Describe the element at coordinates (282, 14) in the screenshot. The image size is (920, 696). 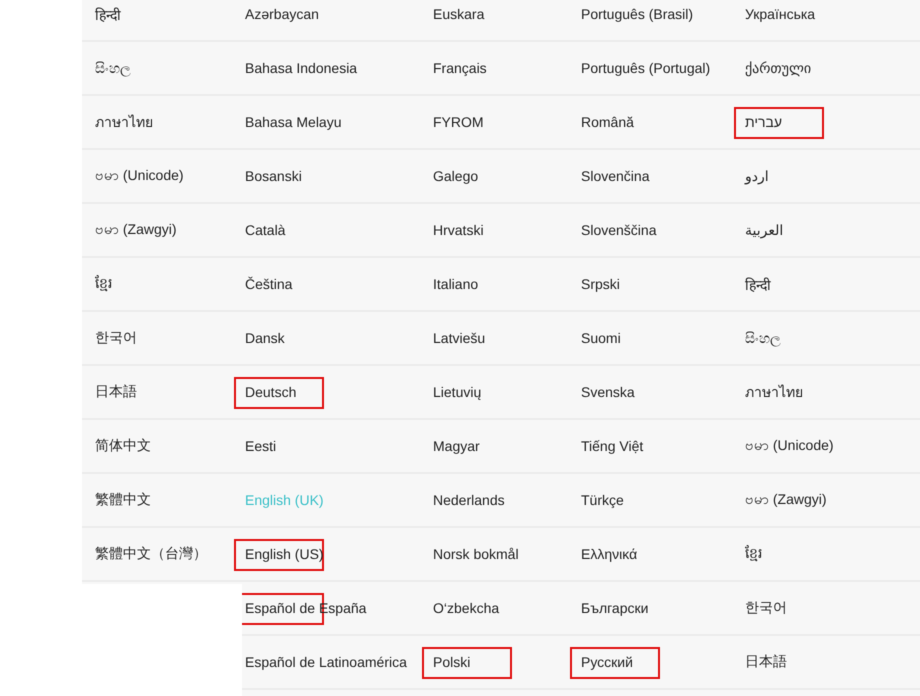
I see `language-option: Azərbaycan` at that location.